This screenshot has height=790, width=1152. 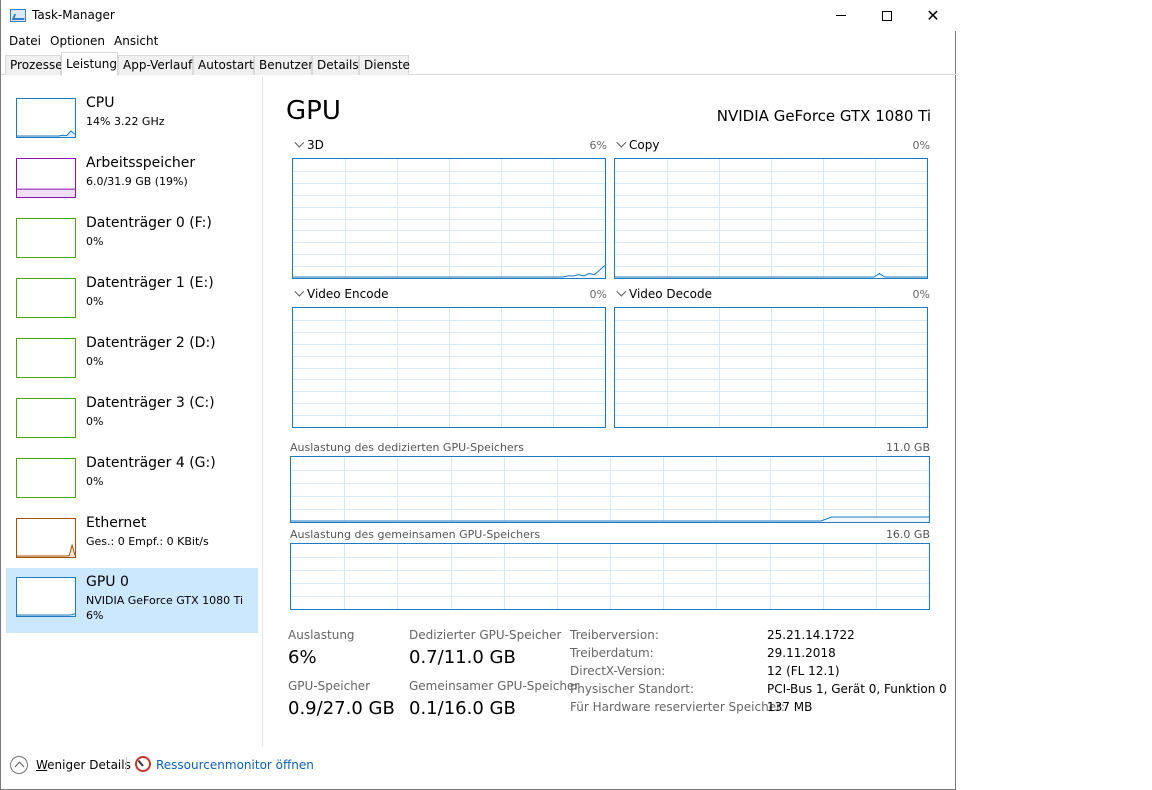 I want to click on sidebar-item-subtitle: Ges.: 0 Empf.: 0 KBit/s, so click(x=147, y=541).